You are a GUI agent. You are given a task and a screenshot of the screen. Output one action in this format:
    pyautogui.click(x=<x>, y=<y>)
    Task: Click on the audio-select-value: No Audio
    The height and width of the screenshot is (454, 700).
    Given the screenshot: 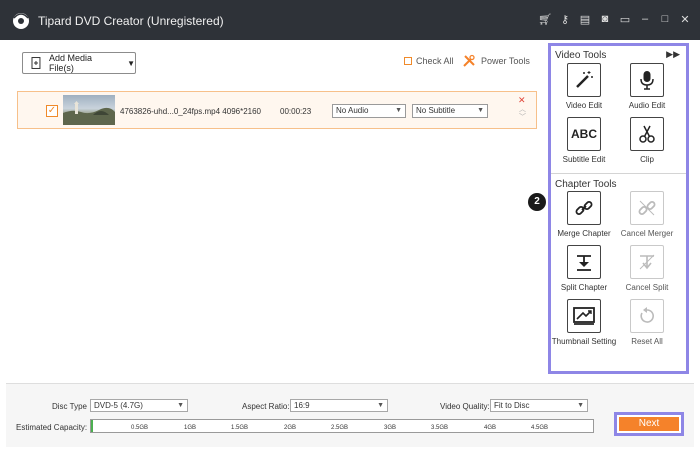 What is the action you would take?
    pyautogui.click(x=352, y=110)
    